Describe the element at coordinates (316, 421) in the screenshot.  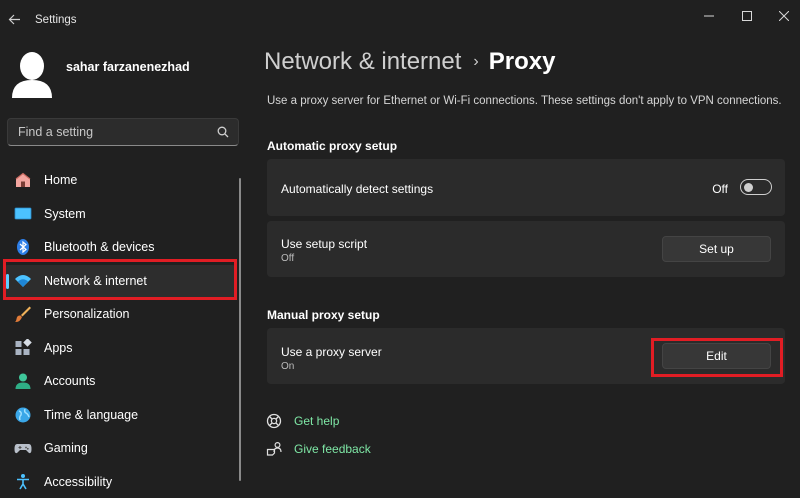
I see `get-help-label: Get help` at that location.